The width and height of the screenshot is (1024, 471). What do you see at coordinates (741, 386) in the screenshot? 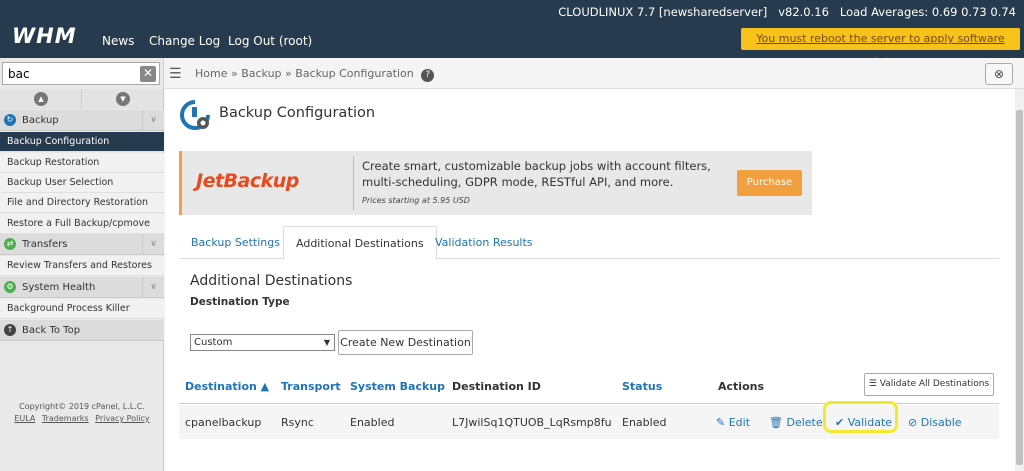
I see `col-actions: Actions` at bounding box center [741, 386].